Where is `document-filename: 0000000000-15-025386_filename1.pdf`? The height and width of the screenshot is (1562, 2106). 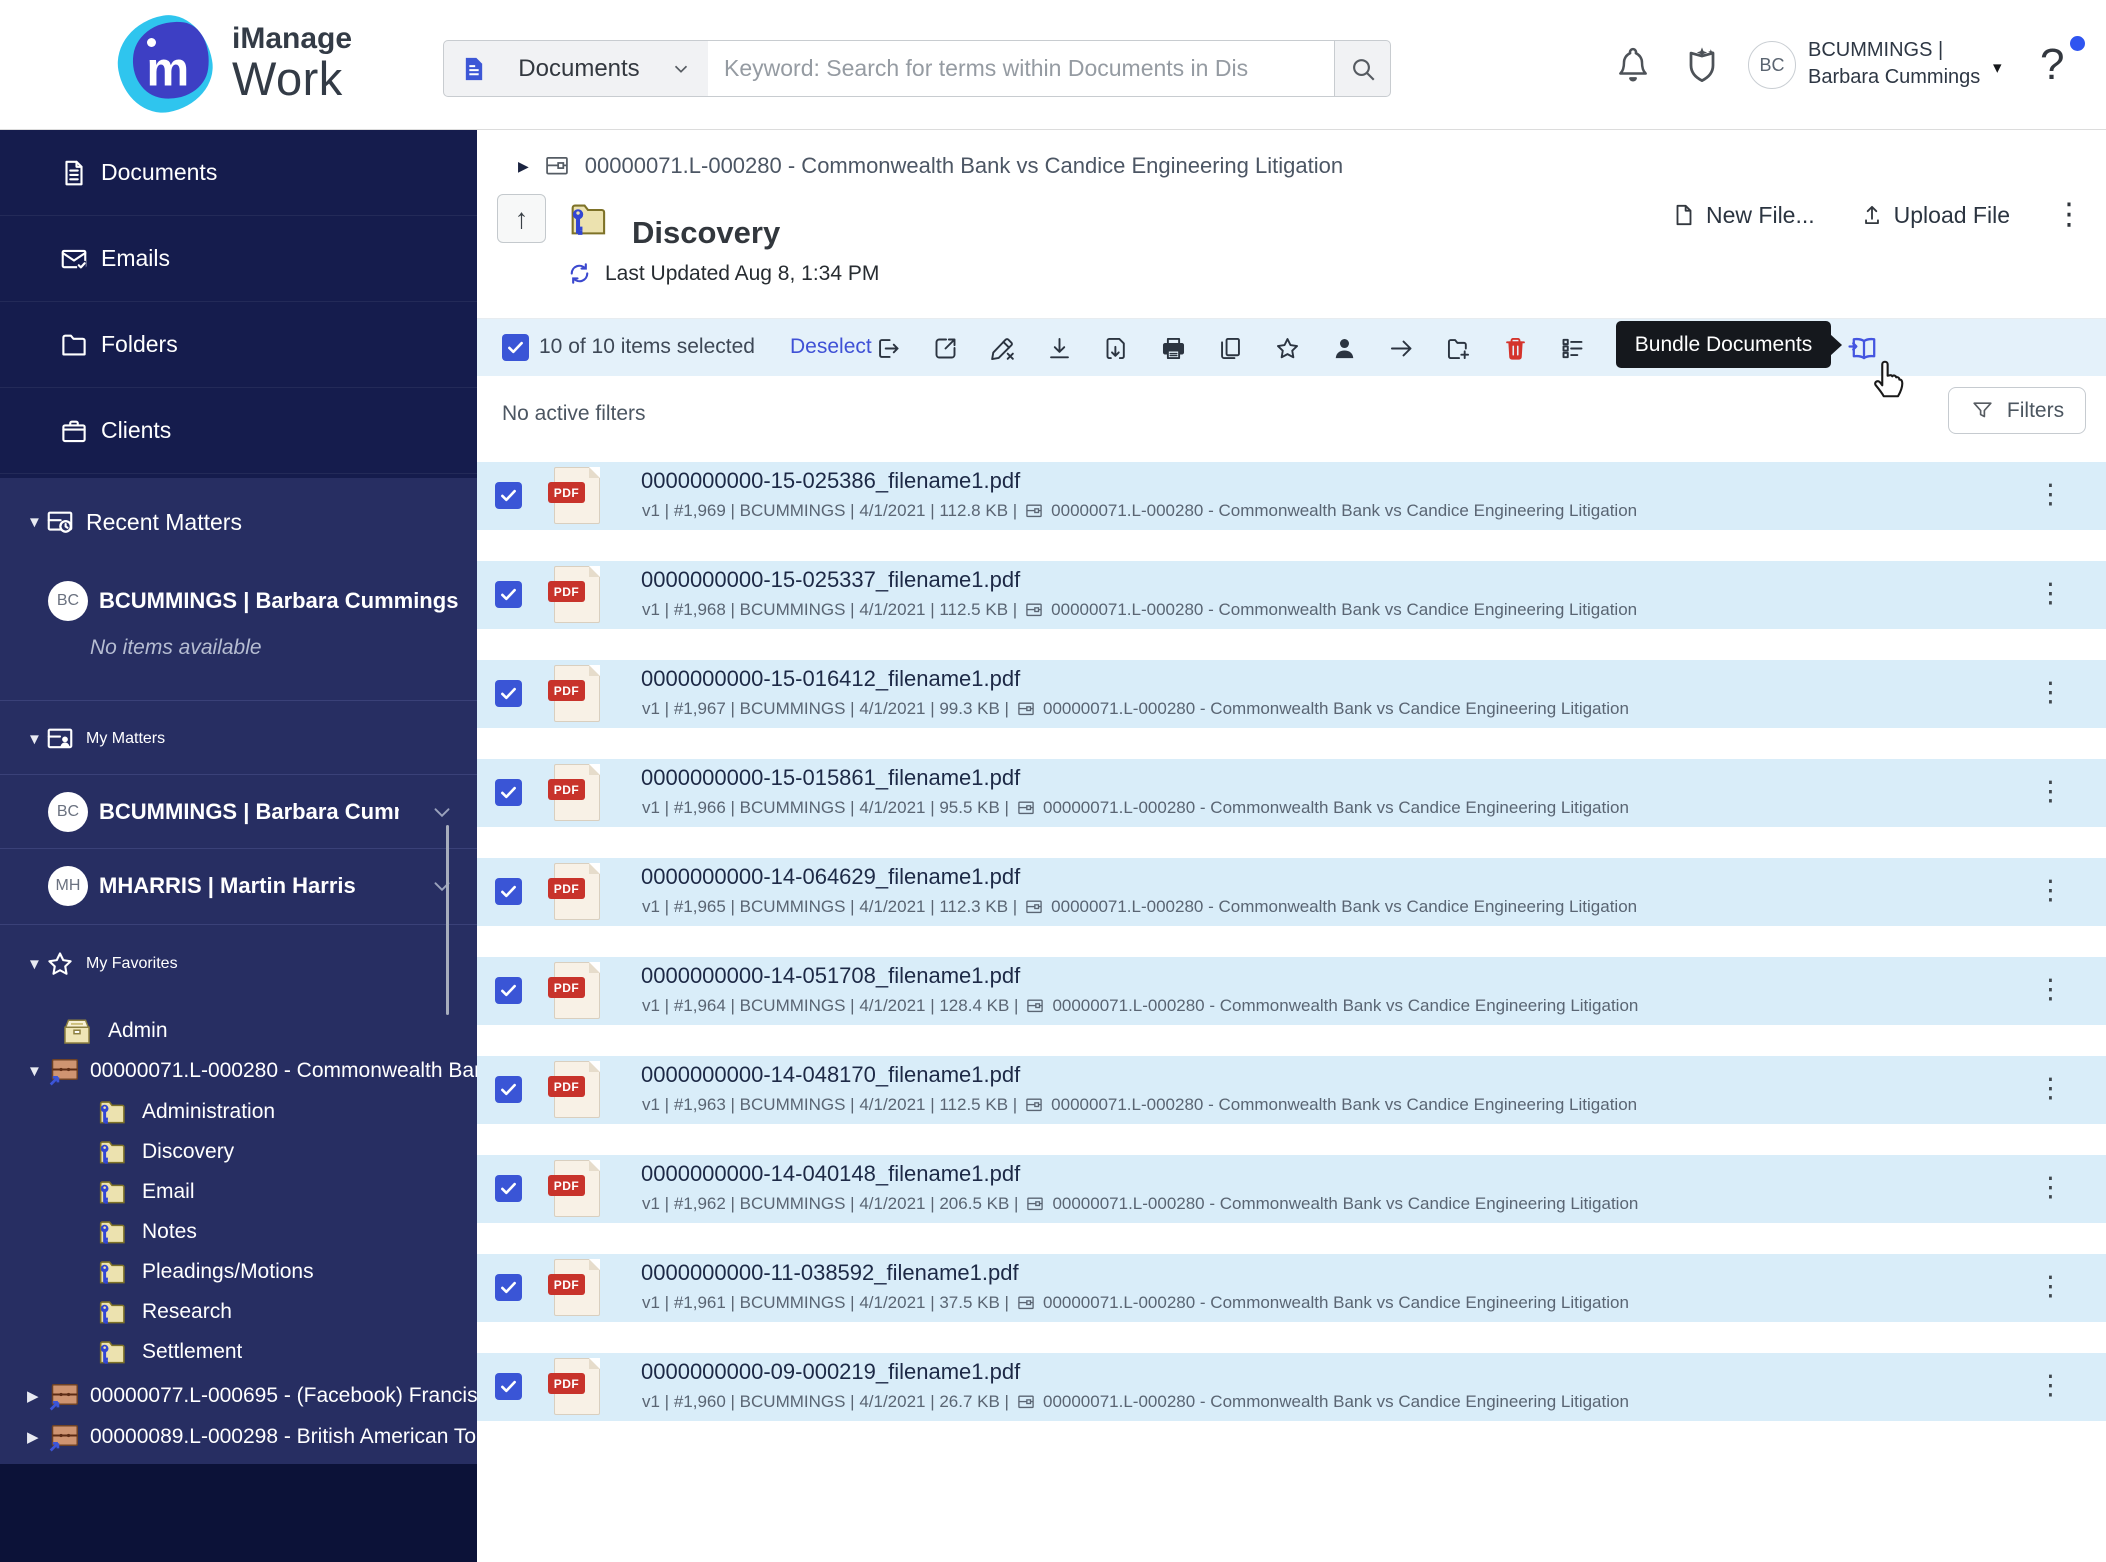
document-filename: 0000000000-15-025386_filename1.pdf is located at coordinates (830, 481).